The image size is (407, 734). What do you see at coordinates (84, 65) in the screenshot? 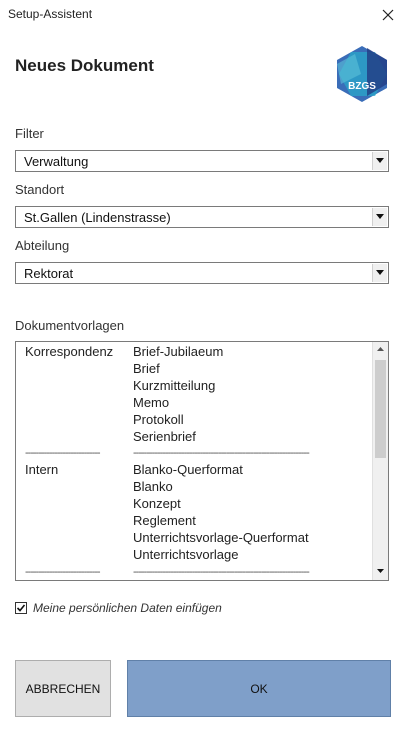
I see `page-title: Neues Dokument` at bounding box center [84, 65].